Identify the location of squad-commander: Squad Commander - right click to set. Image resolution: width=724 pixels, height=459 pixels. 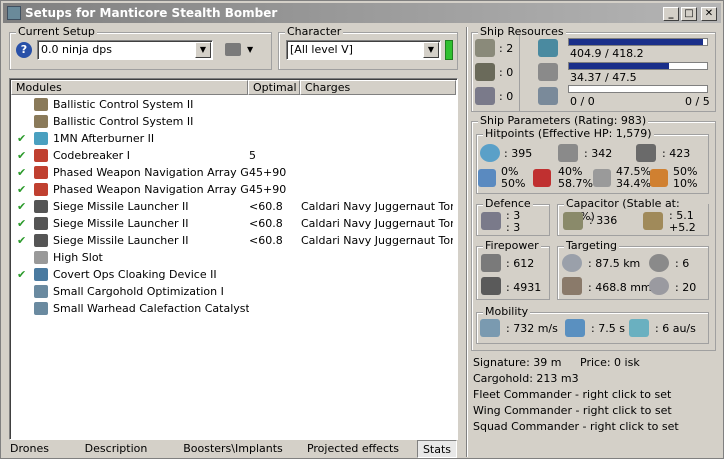
(576, 426).